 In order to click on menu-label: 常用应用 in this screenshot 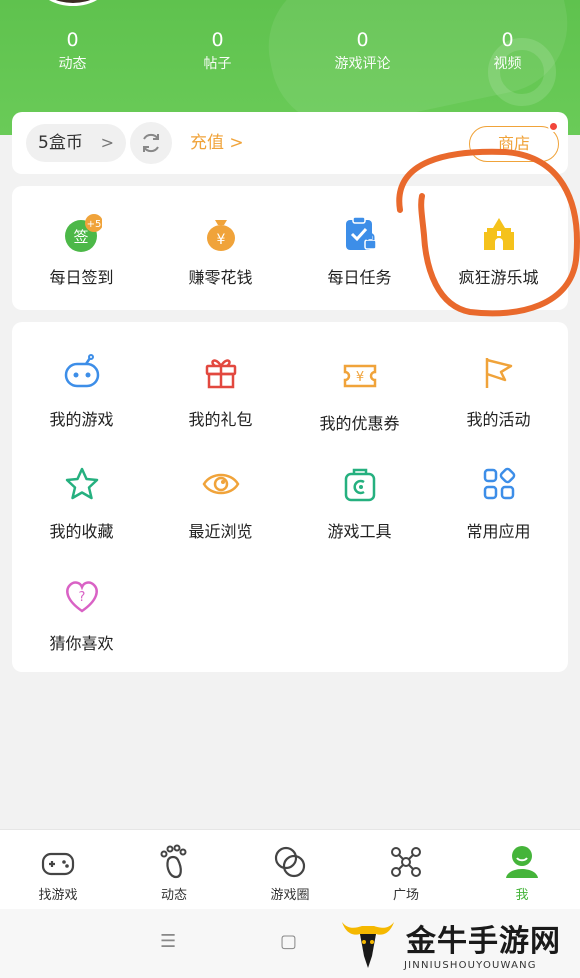, I will do `click(498, 531)`.